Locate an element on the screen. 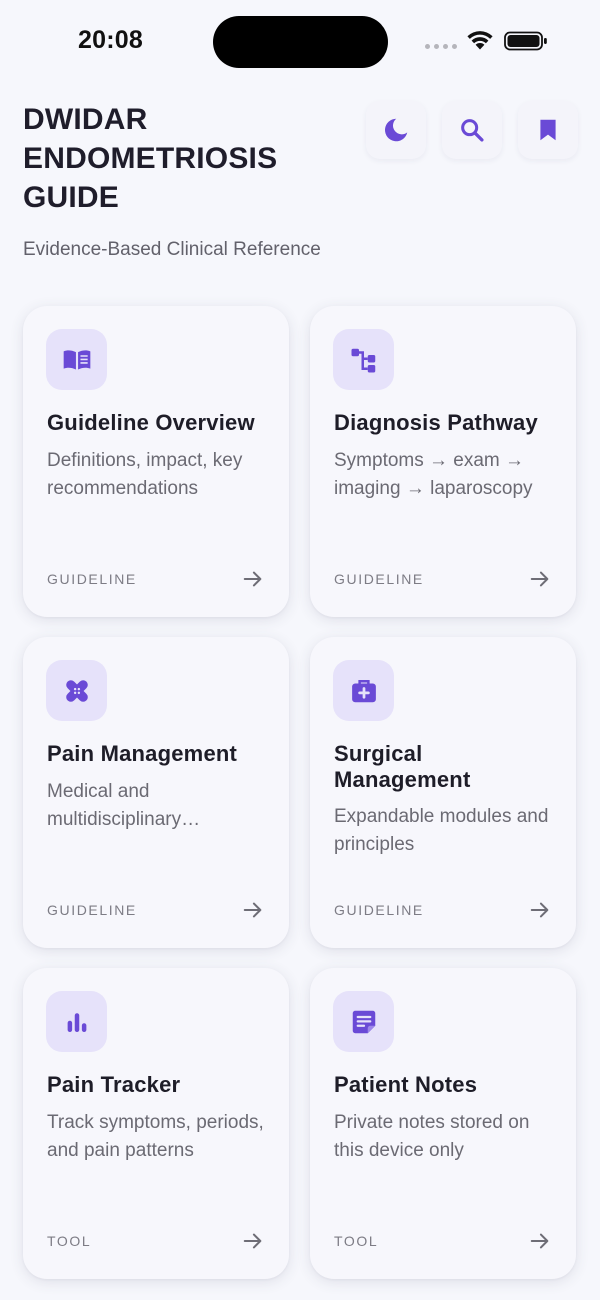 Image resolution: width=600 pixels, height=1300 pixels. wifi-icon is located at coordinates (480, 40).